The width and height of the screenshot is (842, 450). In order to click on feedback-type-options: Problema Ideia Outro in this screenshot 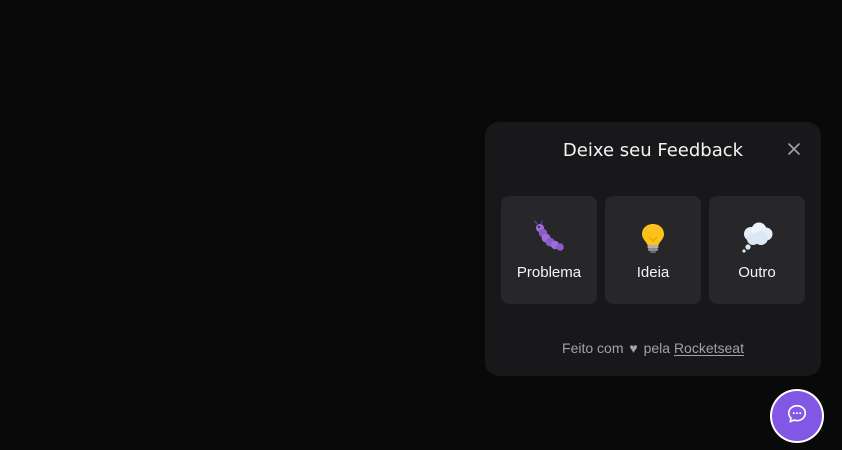, I will do `click(653, 250)`.